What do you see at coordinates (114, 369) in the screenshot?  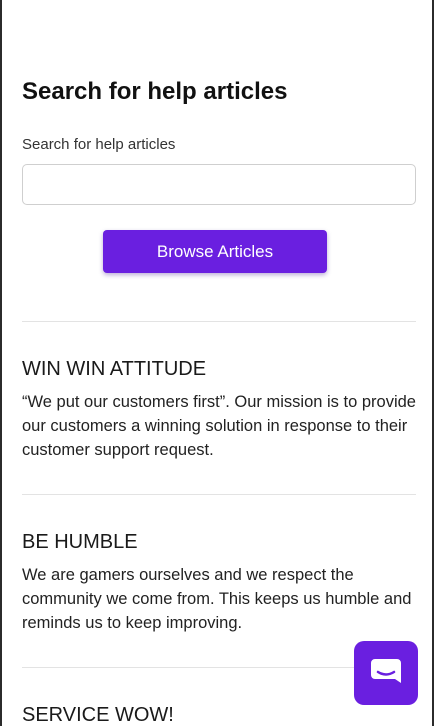 I see `section-title-win-win-attitude: WIN WIN ATTITUDE` at bounding box center [114, 369].